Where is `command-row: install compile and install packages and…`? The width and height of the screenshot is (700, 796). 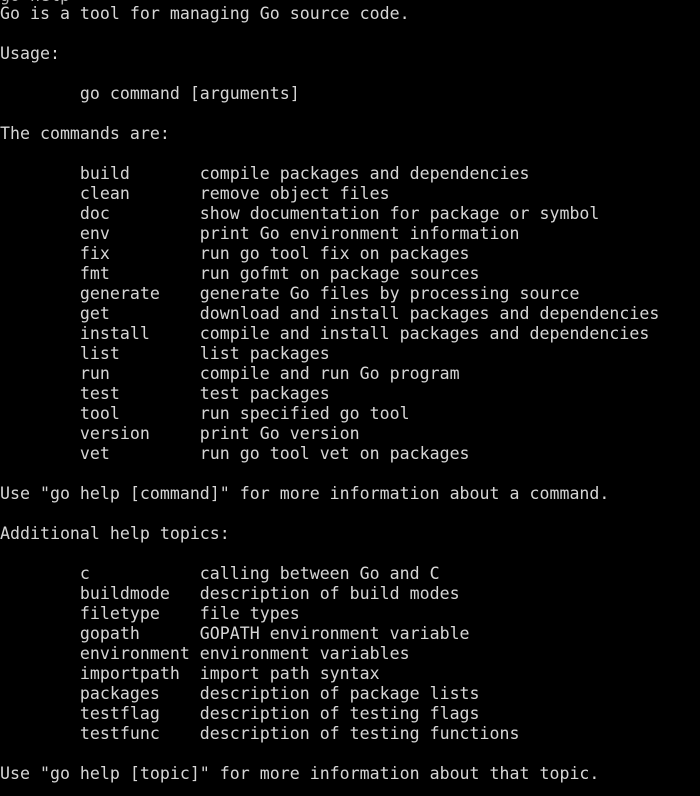 command-row: install compile and install packages and… is located at coordinates (350, 334).